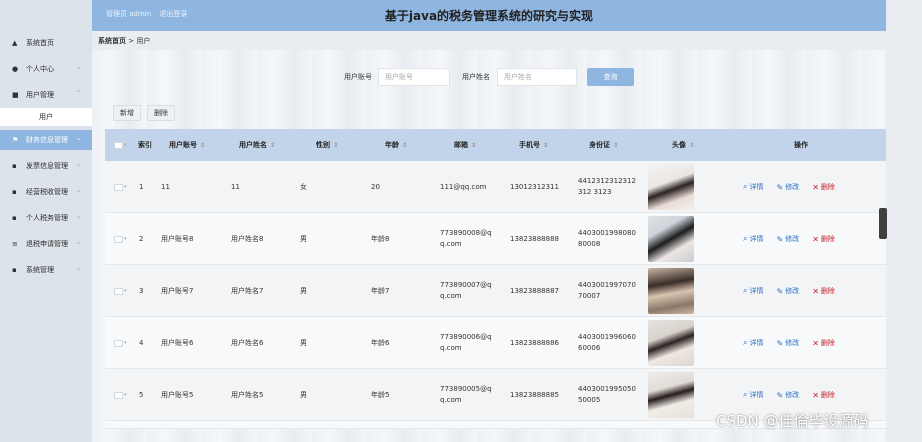 The height and width of the screenshot is (442, 922). Describe the element at coordinates (145, 145) in the screenshot. I see `header-index: 索引` at that location.